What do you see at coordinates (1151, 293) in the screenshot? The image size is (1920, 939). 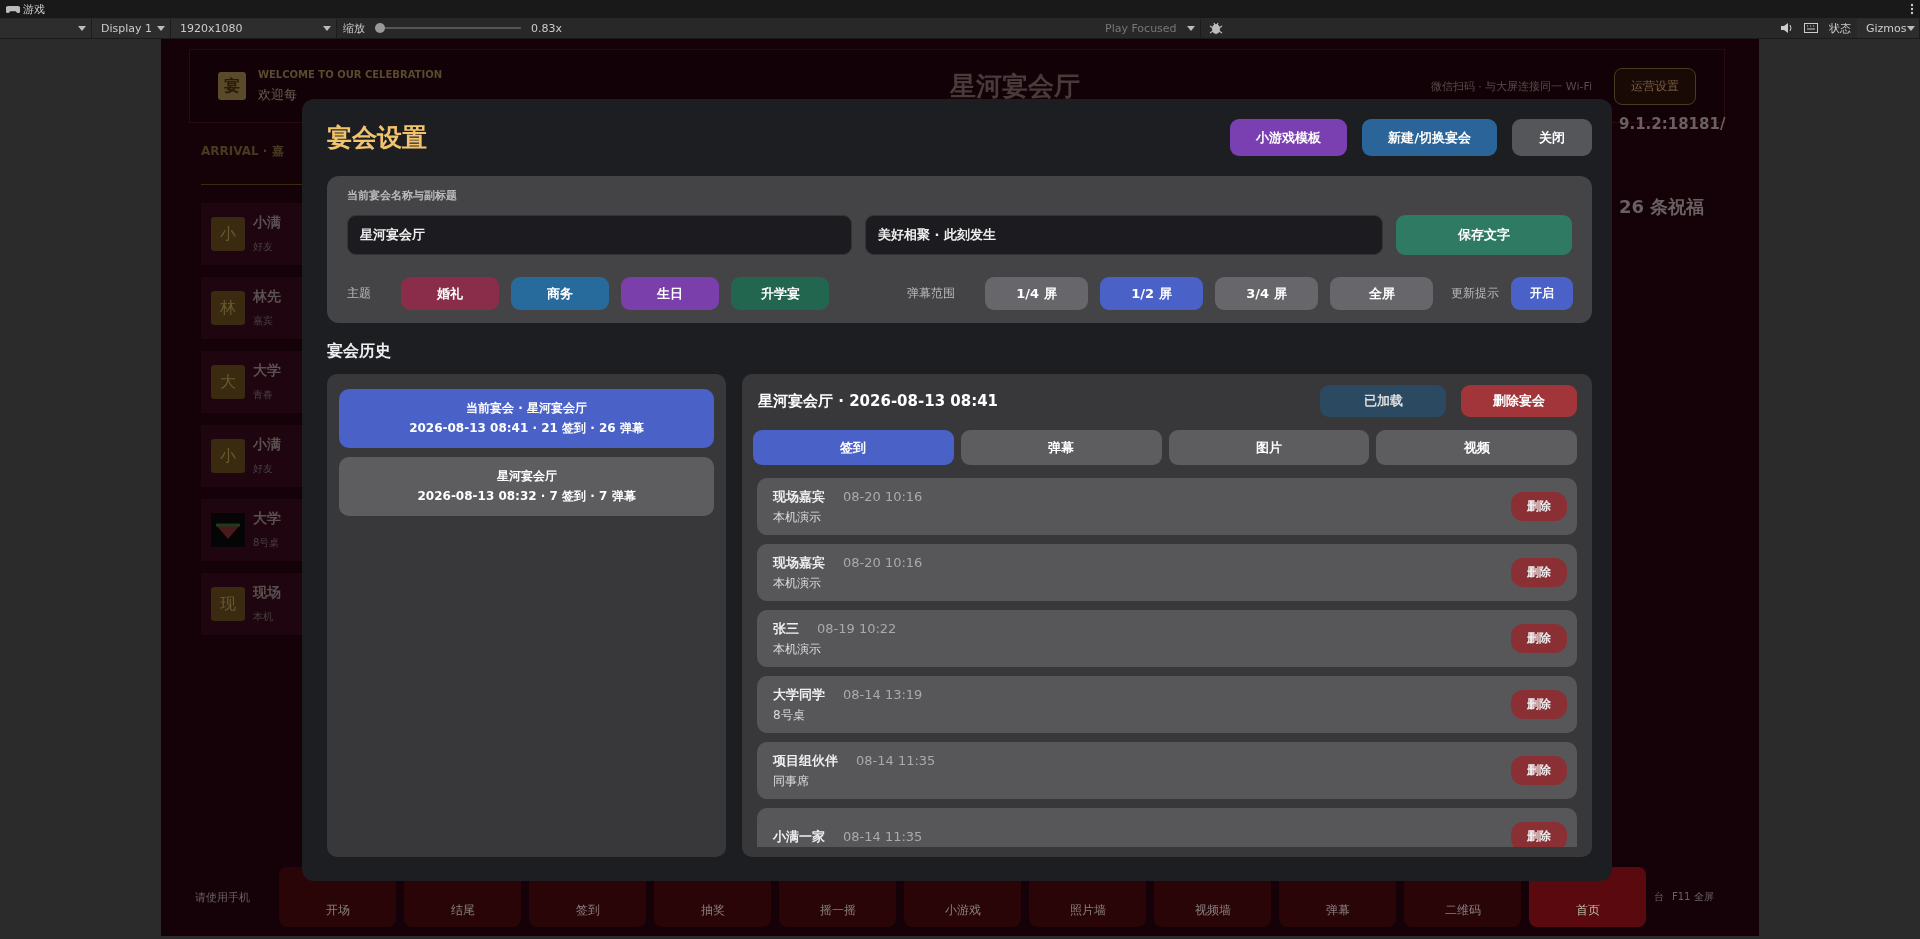 I see `range-option: 1/2 屏` at bounding box center [1151, 293].